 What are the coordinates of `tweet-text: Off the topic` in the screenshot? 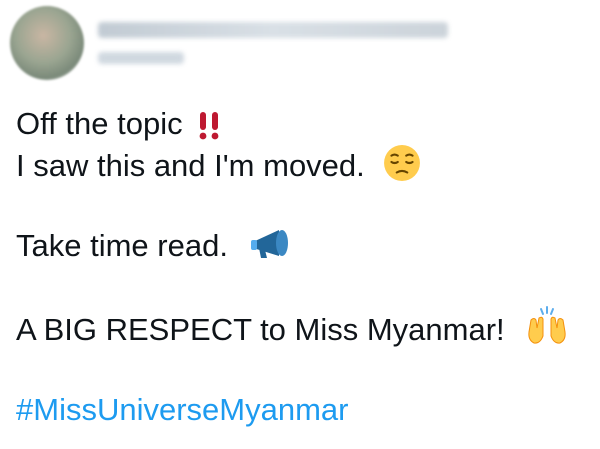 It's located at (99, 123).